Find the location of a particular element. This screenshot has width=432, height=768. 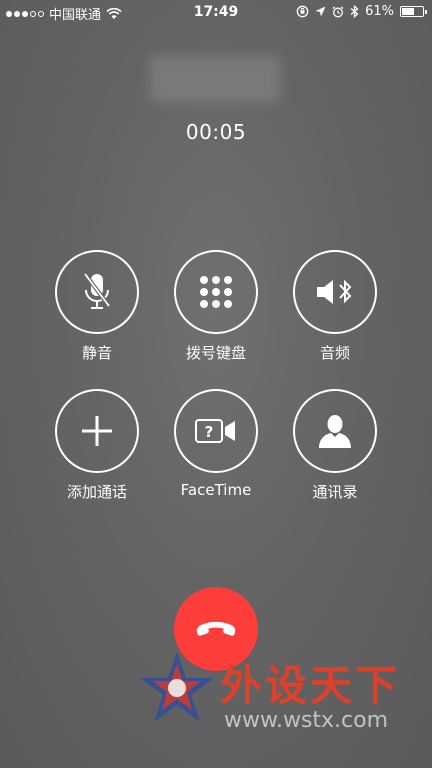

phone-hangup-icon is located at coordinates (216, 628).